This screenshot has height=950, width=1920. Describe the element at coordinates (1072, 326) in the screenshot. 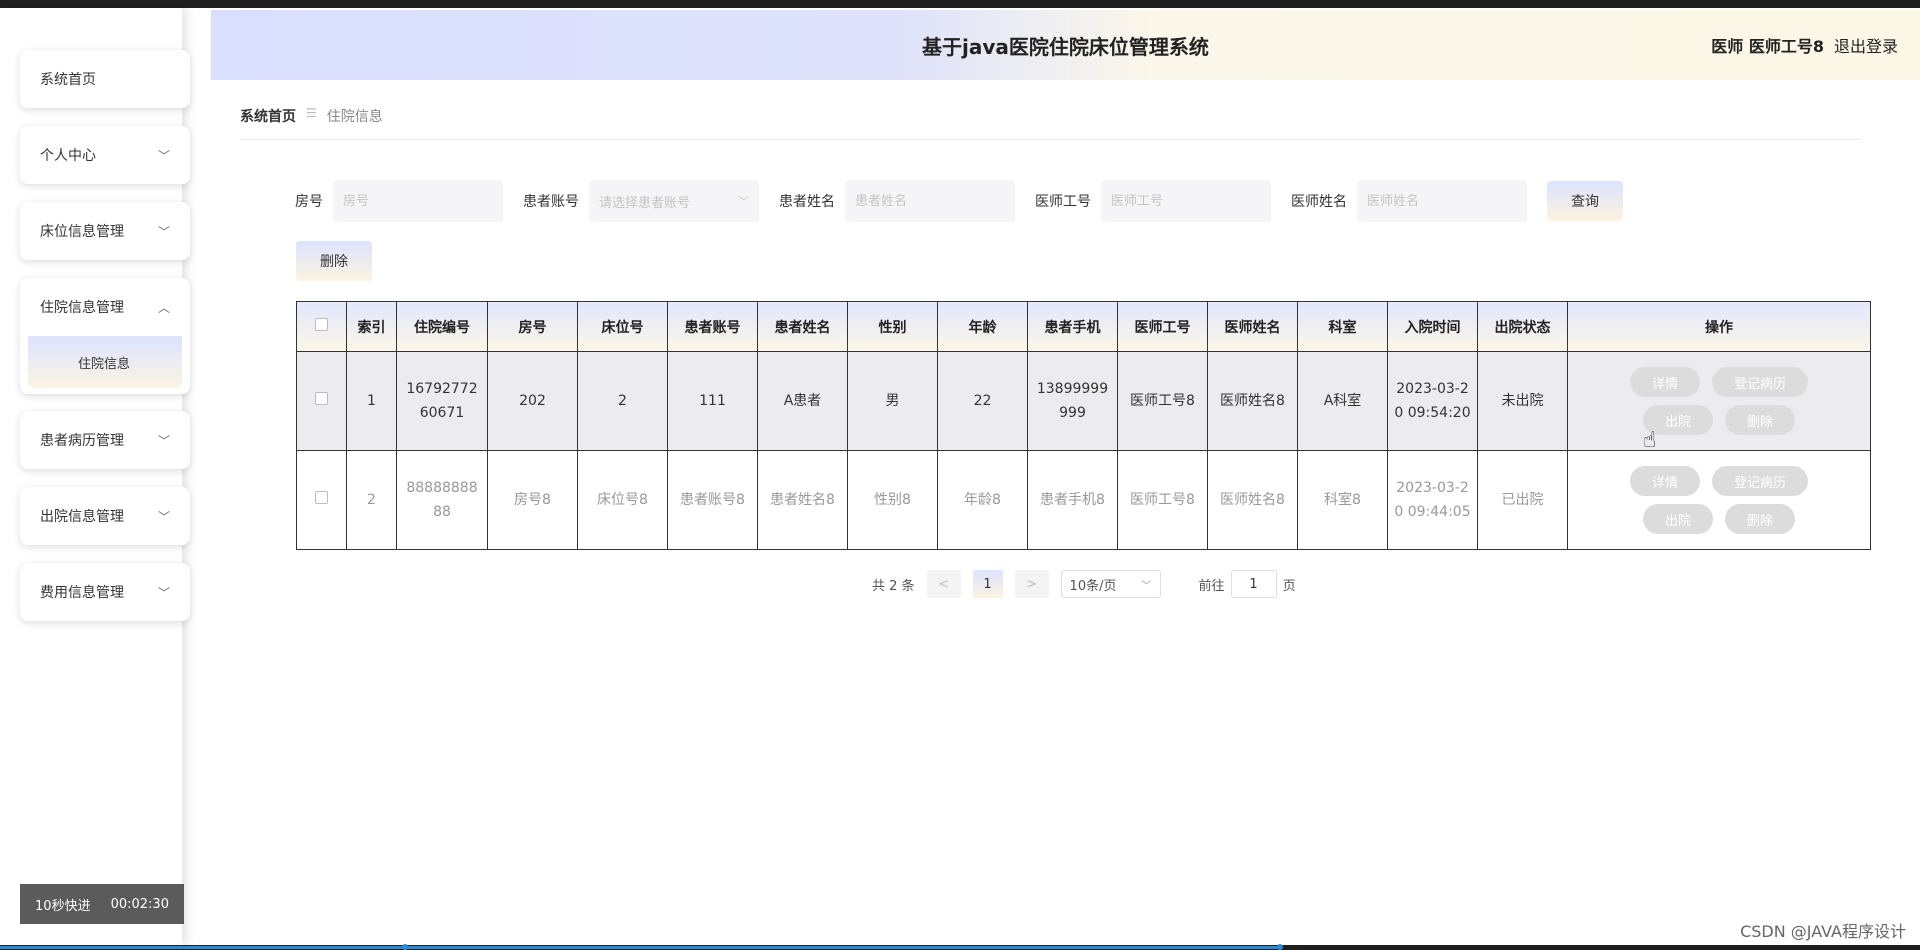

I see `column-header: 患者手机` at that location.